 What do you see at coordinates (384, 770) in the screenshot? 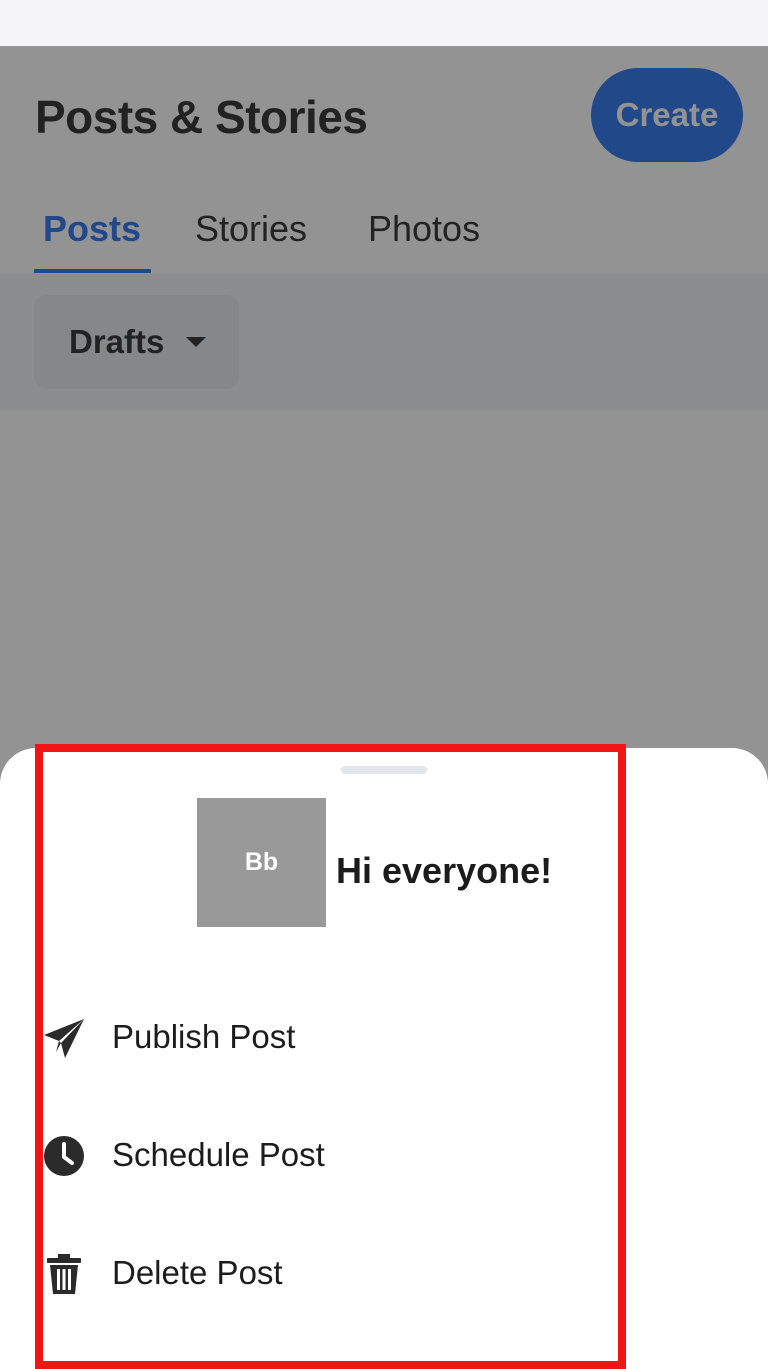
I see `sheet-drag-handle` at bounding box center [384, 770].